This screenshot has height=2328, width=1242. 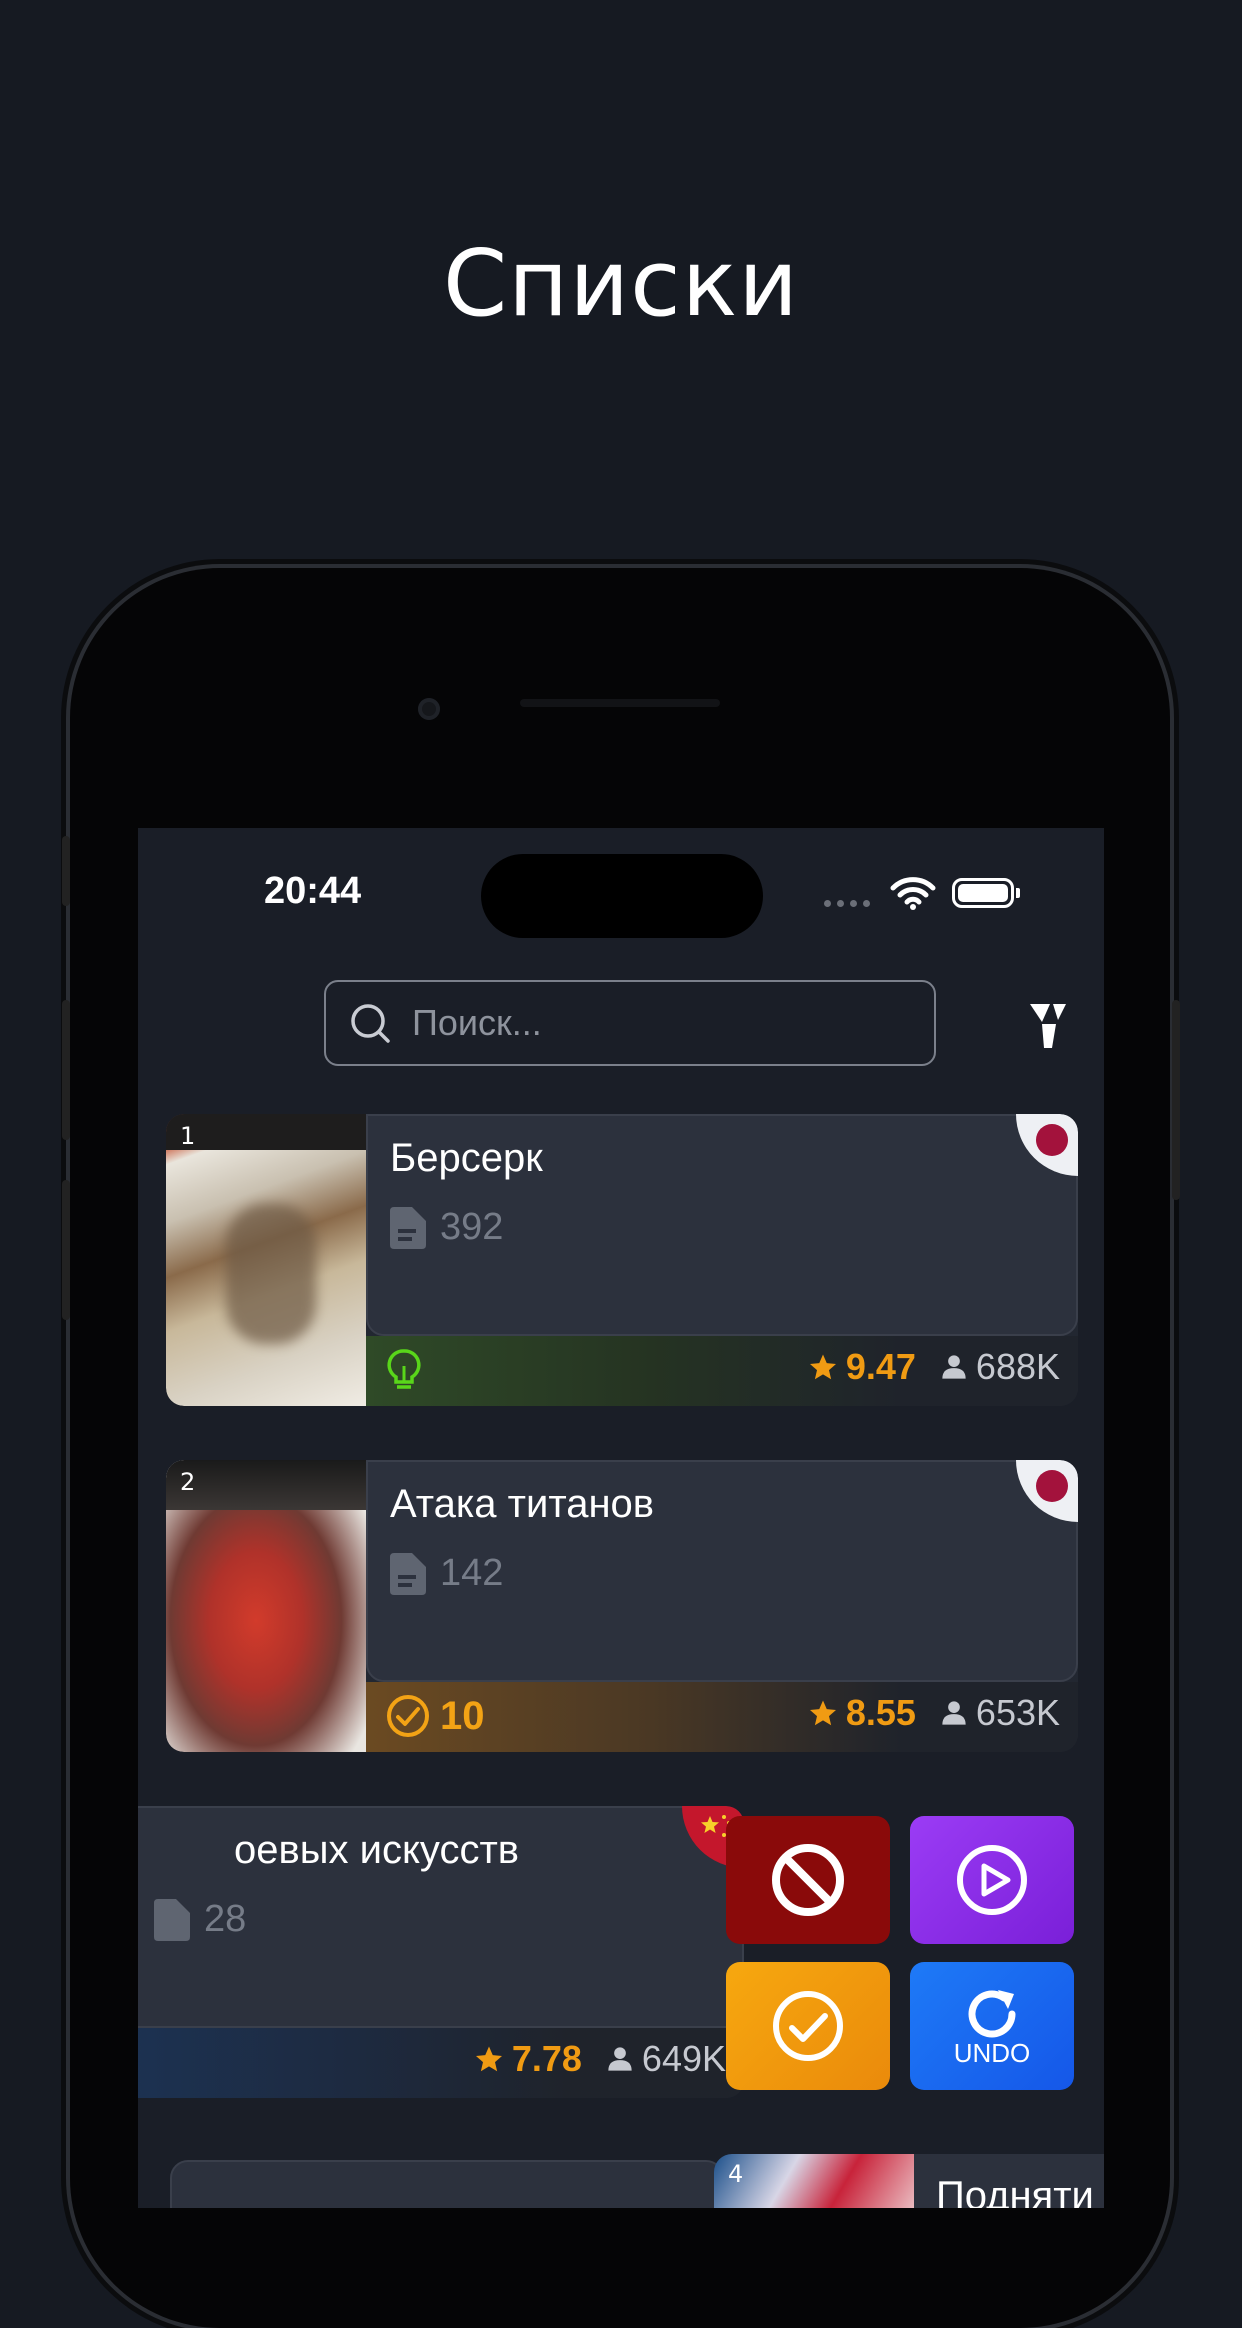 What do you see at coordinates (188, 1482) in the screenshot?
I see `rank-number: 2` at bounding box center [188, 1482].